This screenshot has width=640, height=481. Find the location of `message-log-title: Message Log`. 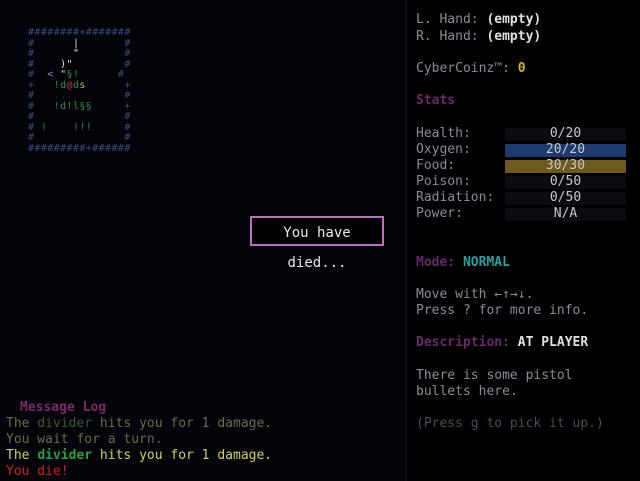

message-log-title: Message Log is located at coordinates (63, 407).